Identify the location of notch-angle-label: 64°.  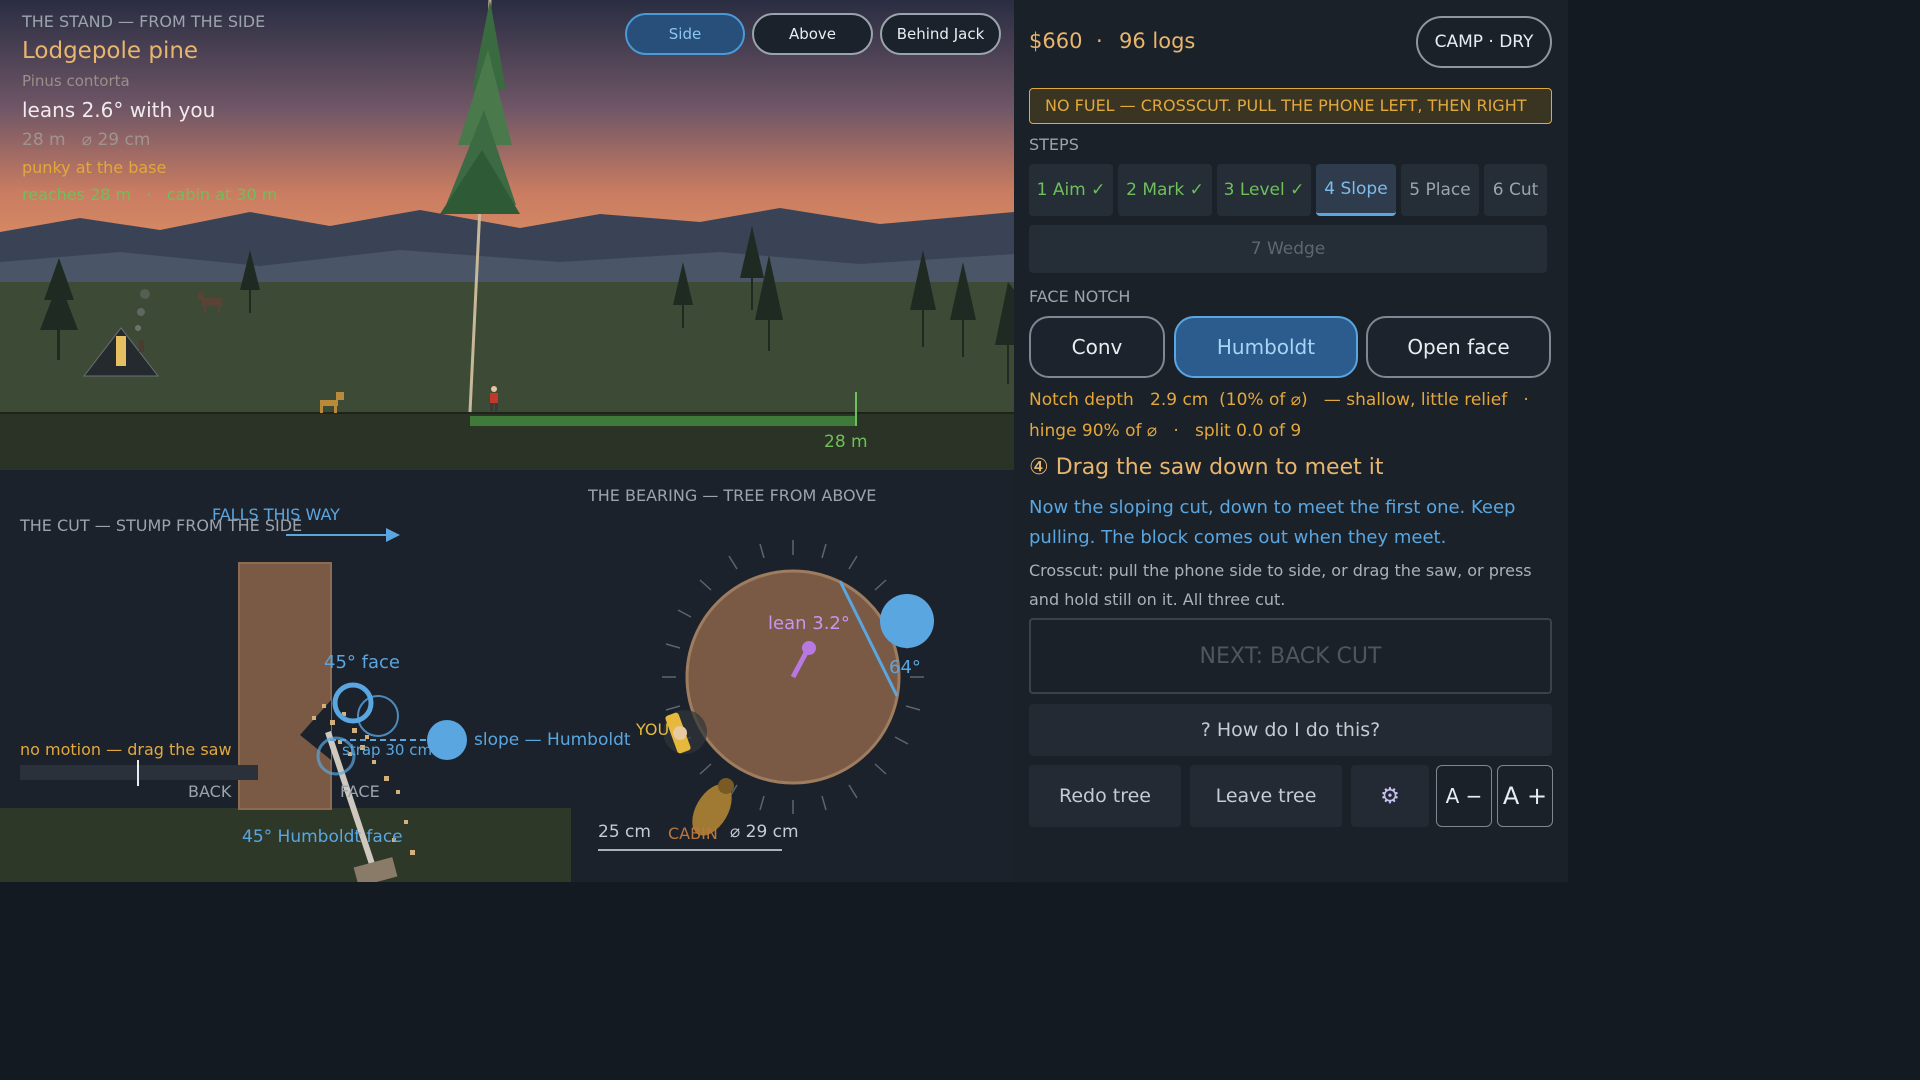
(905, 667).